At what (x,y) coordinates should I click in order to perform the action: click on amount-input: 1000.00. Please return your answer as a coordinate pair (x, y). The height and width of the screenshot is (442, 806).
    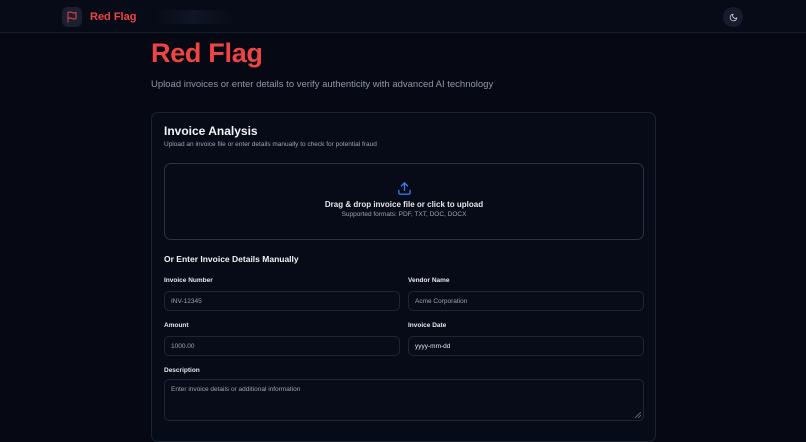
    Looking at the image, I should click on (282, 346).